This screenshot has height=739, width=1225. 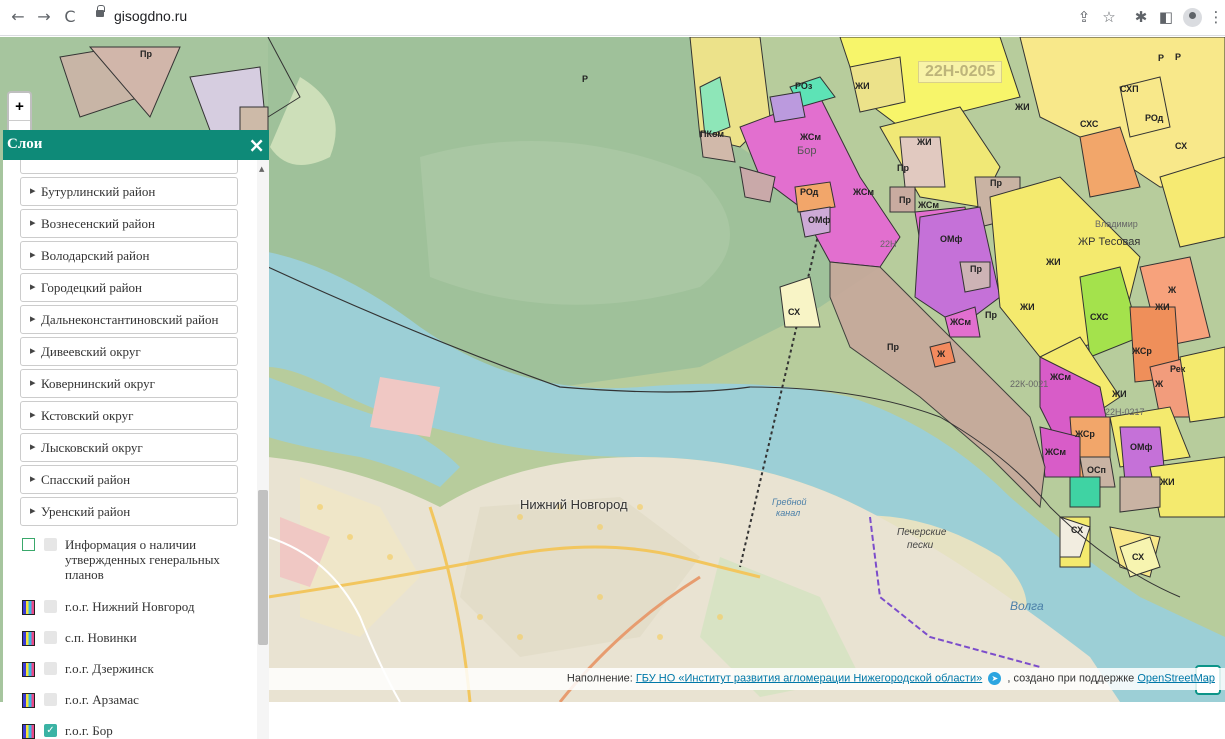 What do you see at coordinates (101, 637) in the screenshot?
I see `layer-label: с.п. Новинки` at bounding box center [101, 637].